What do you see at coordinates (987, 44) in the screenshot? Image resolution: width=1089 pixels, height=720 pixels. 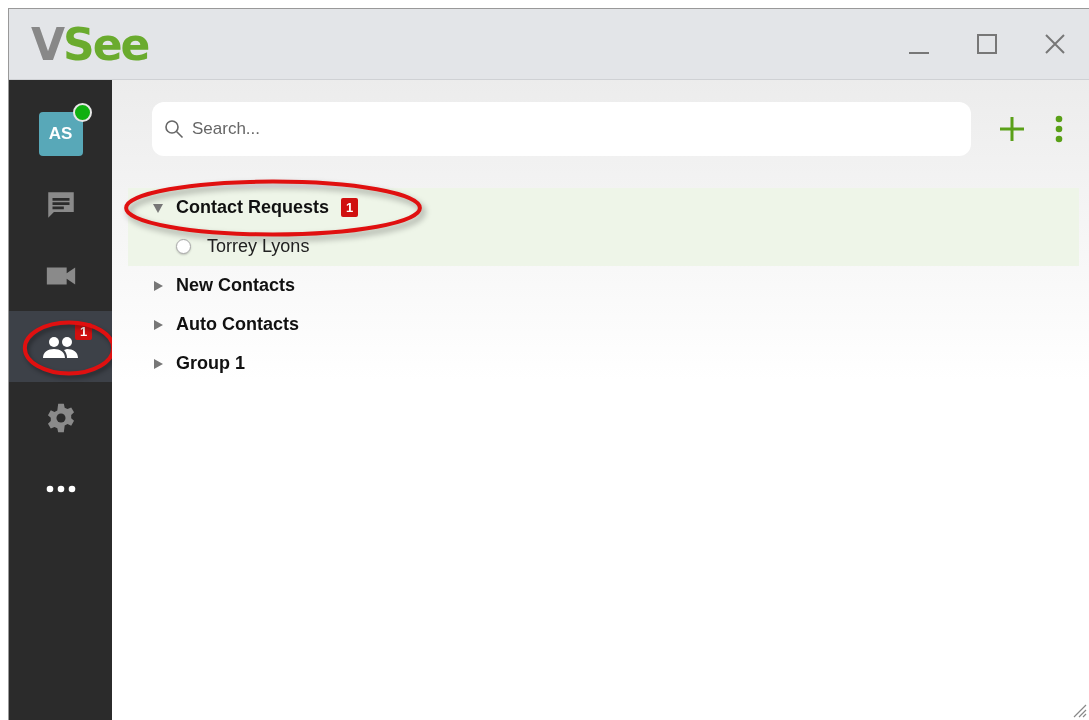 I see `maximize-icon` at bounding box center [987, 44].